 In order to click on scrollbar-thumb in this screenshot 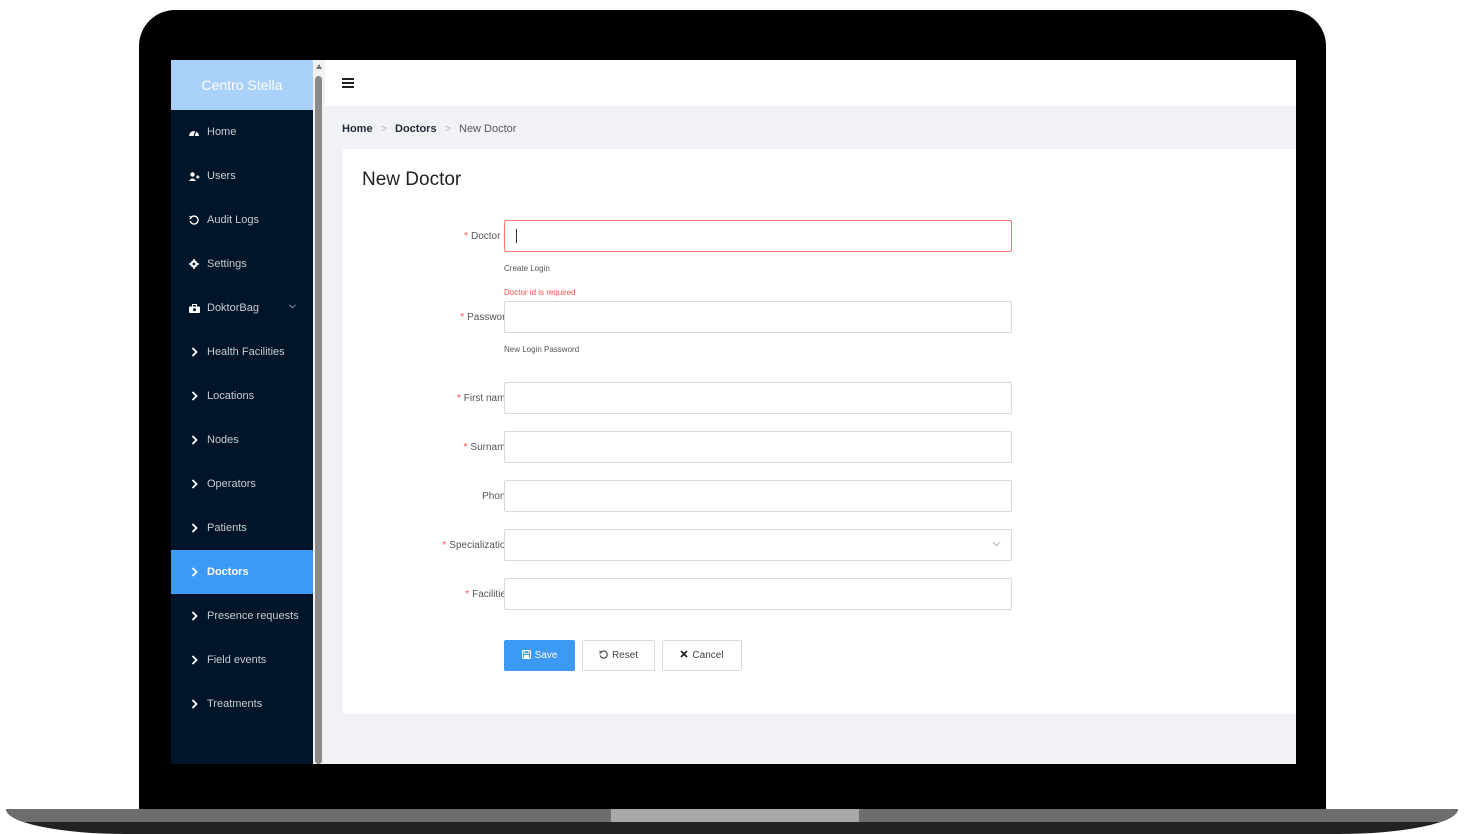, I will do `click(318, 420)`.